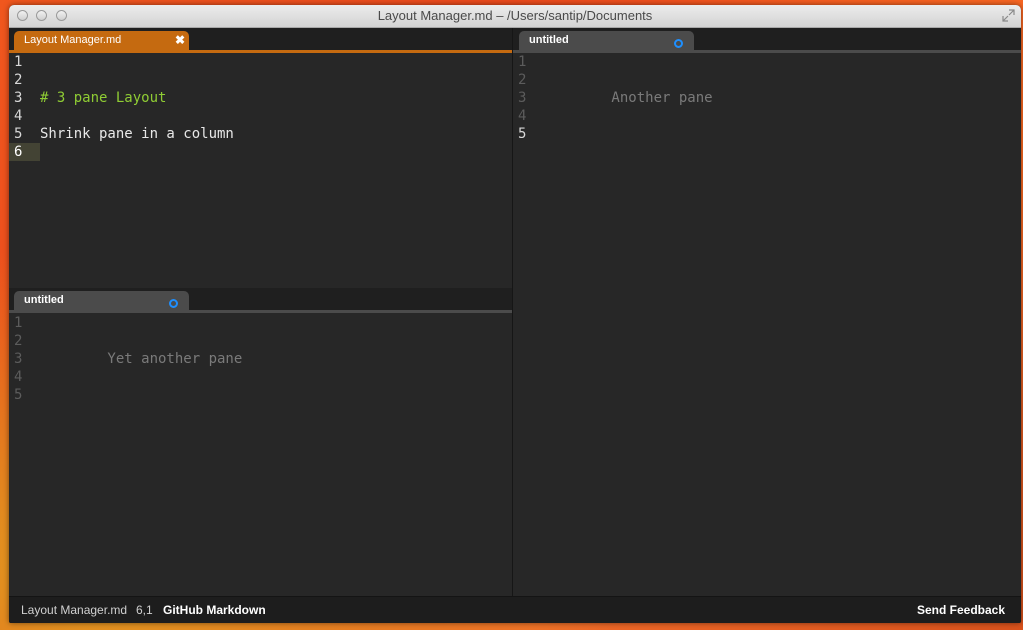  Describe the element at coordinates (144, 610) in the screenshot. I see `status-cursor-position: 6,1` at that location.